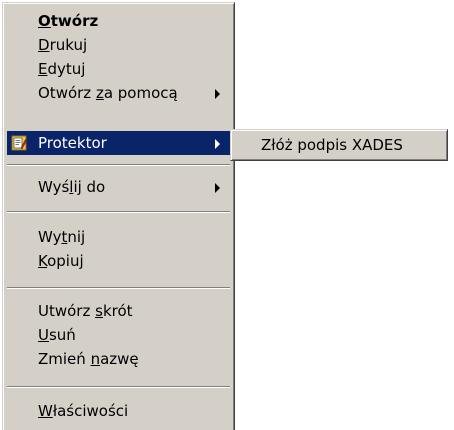 This screenshot has width=454, height=430. Describe the element at coordinates (118, 311) in the screenshot. I see `menu-item-create-shortcut: Utwórz skrót` at that location.